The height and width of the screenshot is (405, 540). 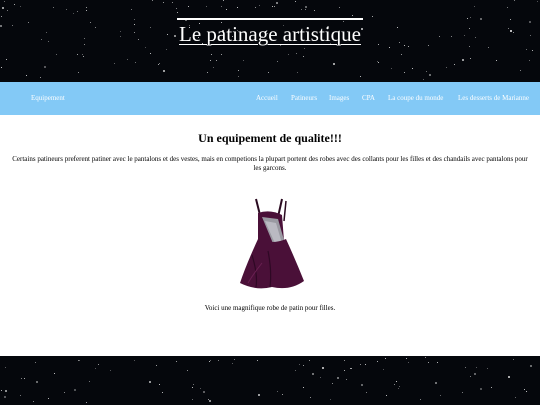 What do you see at coordinates (368, 98) in the screenshot?
I see `nav-link-cpa: CPA` at bounding box center [368, 98].